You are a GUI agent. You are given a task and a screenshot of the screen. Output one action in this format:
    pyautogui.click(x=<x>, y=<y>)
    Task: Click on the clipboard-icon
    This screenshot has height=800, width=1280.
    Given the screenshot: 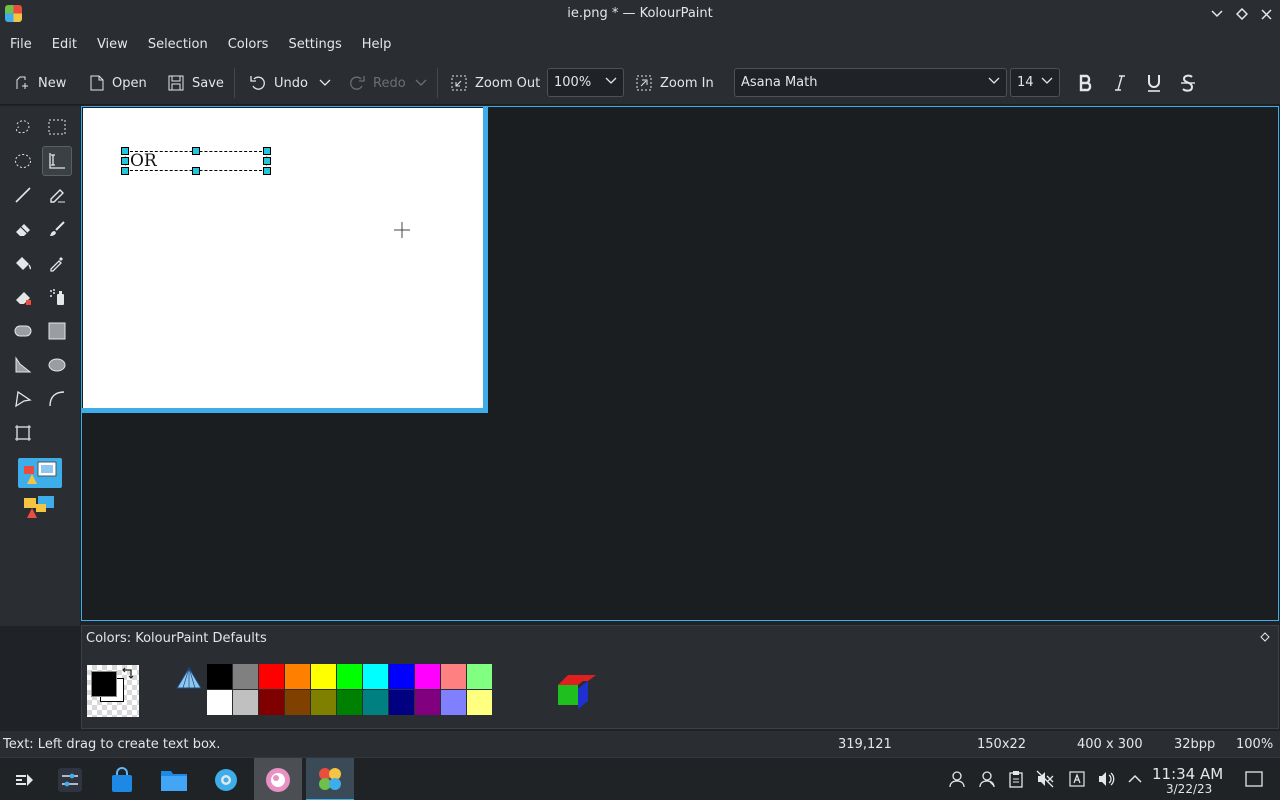 What is the action you would take?
    pyautogui.click(x=1016, y=779)
    